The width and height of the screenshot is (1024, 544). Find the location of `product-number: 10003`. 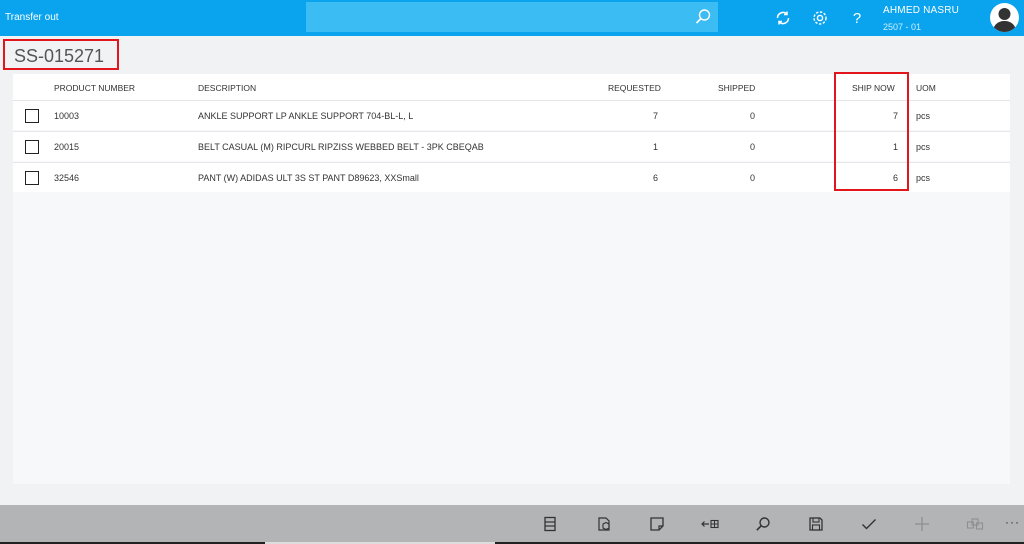

product-number: 10003 is located at coordinates (67, 116).